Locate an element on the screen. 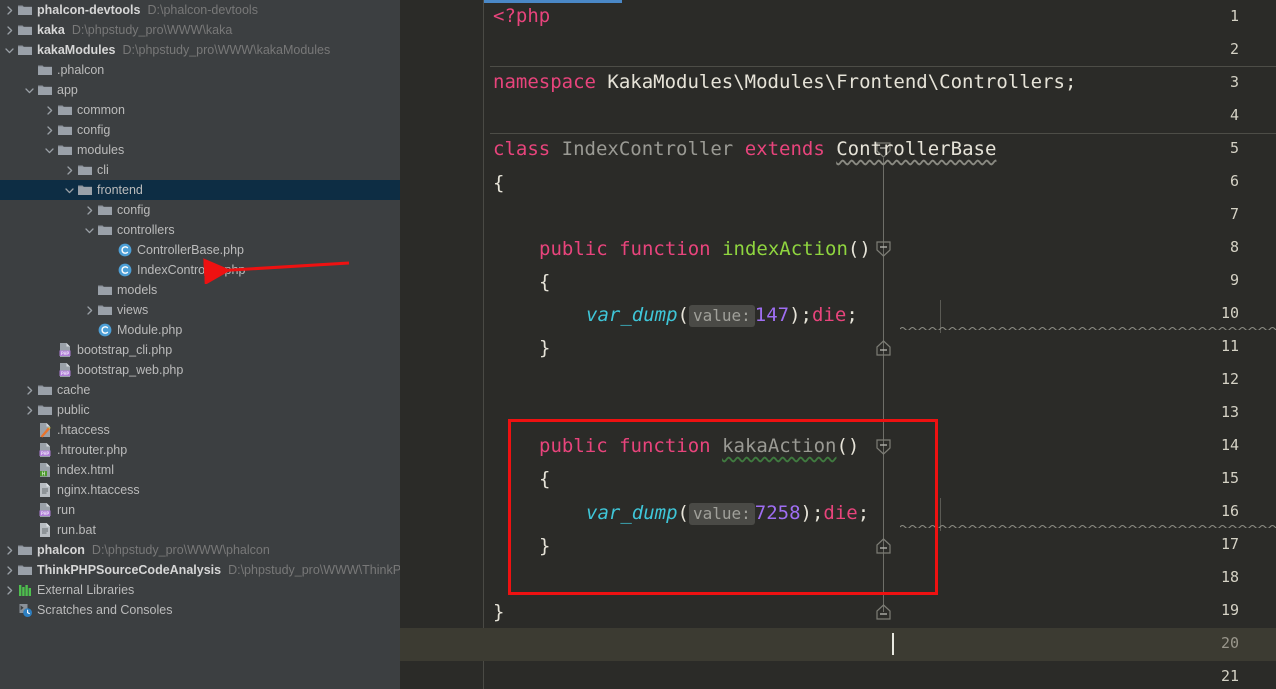 Image resolution: width=1276 pixels, height=689 pixels. tree-row-run-bat: run.bat is located at coordinates (200, 530).